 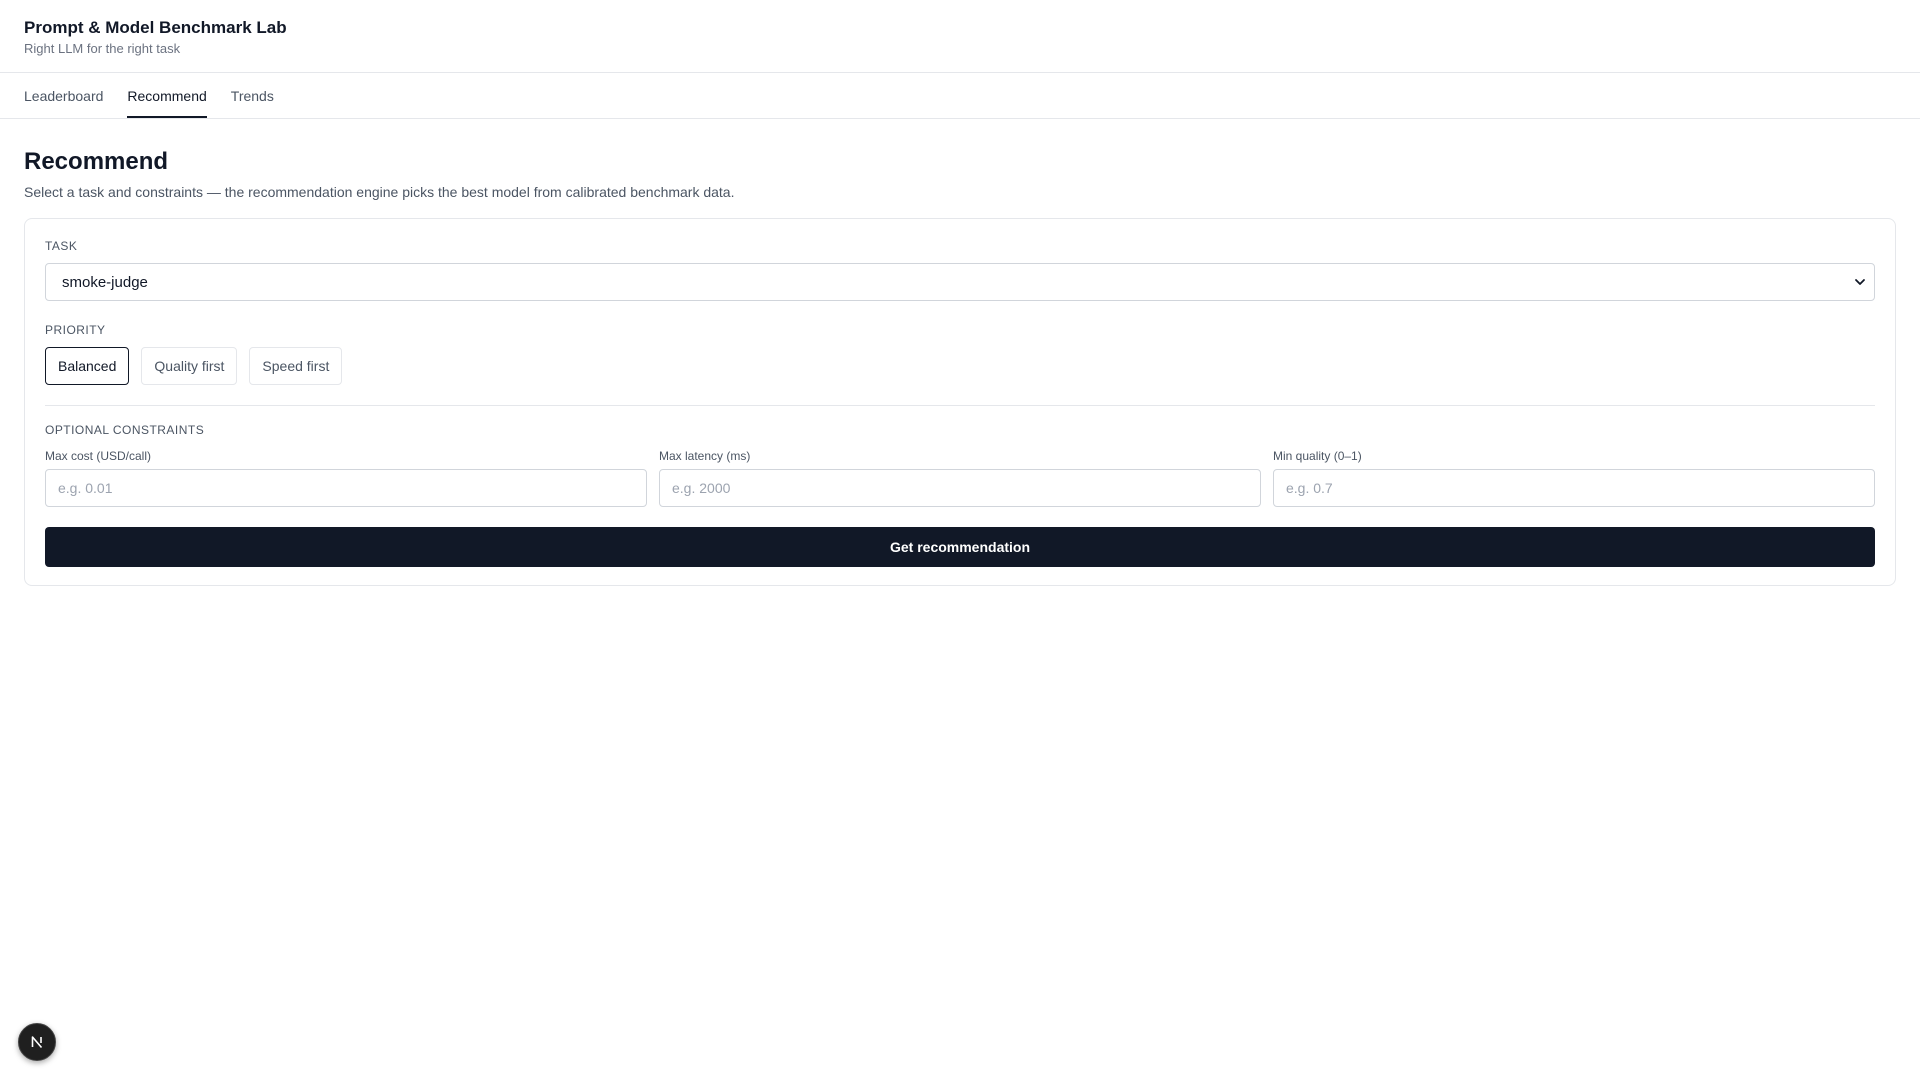 What do you see at coordinates (1860, 282) in the screenshot?
I see `chevron-down-icon` at bounding box center [1860, 282].